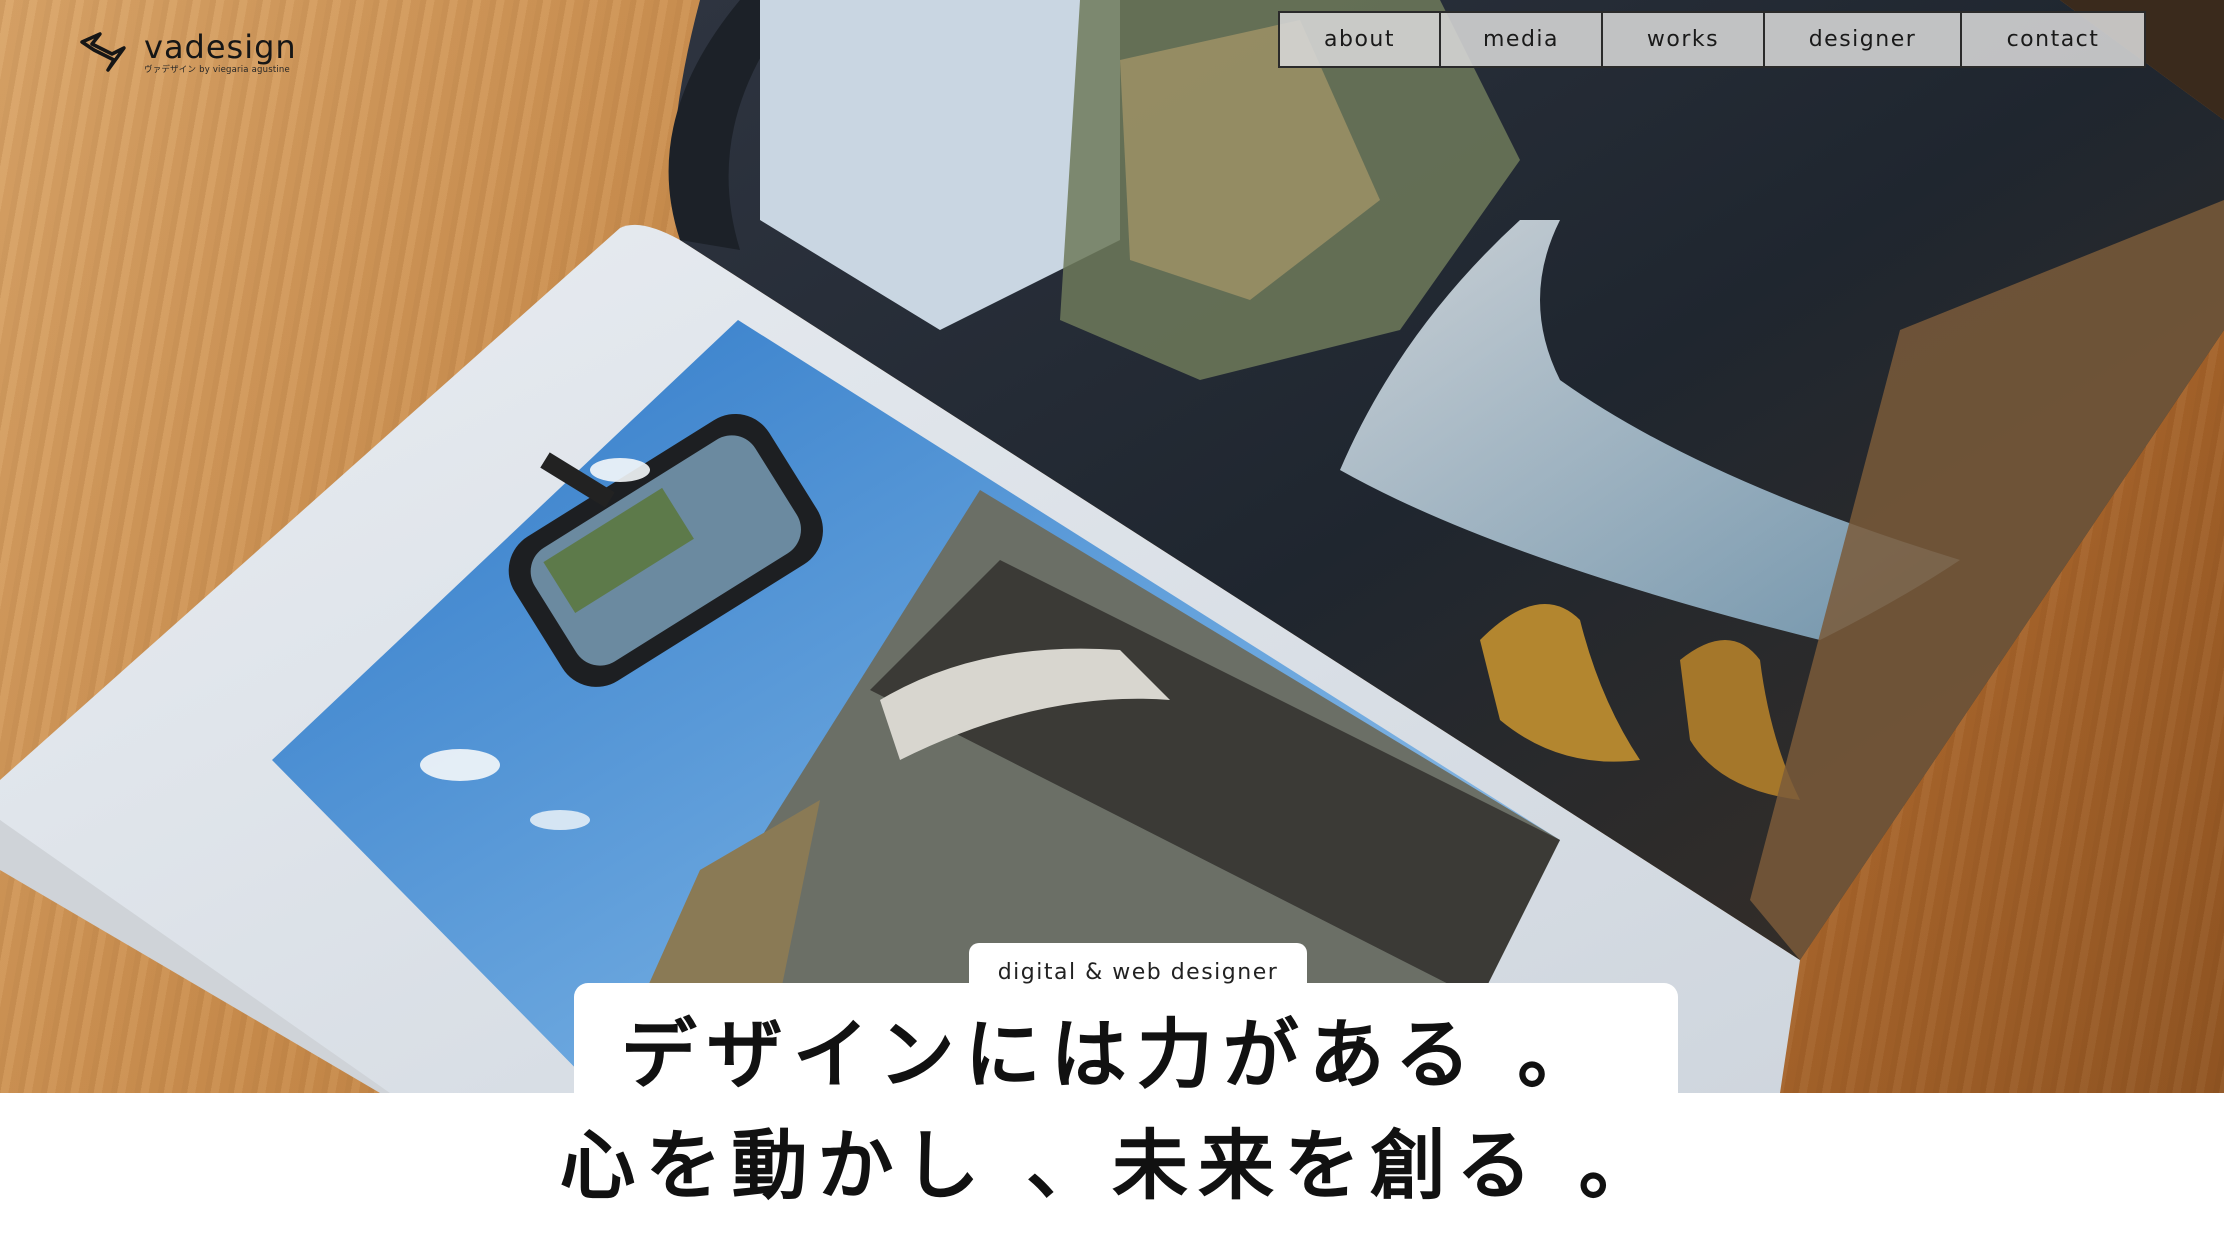 The image size is (2224, 1248). Describe the element at coordinates (1138, 972) in the screenshot. I see `tagline: digital & web designer` at that location.